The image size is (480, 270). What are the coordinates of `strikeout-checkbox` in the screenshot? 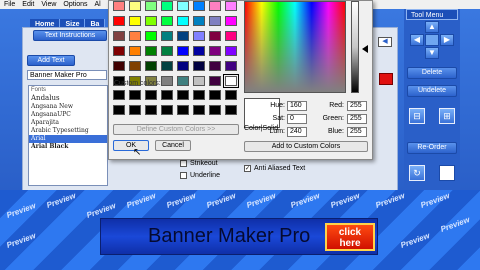 It's located at (183, 163).